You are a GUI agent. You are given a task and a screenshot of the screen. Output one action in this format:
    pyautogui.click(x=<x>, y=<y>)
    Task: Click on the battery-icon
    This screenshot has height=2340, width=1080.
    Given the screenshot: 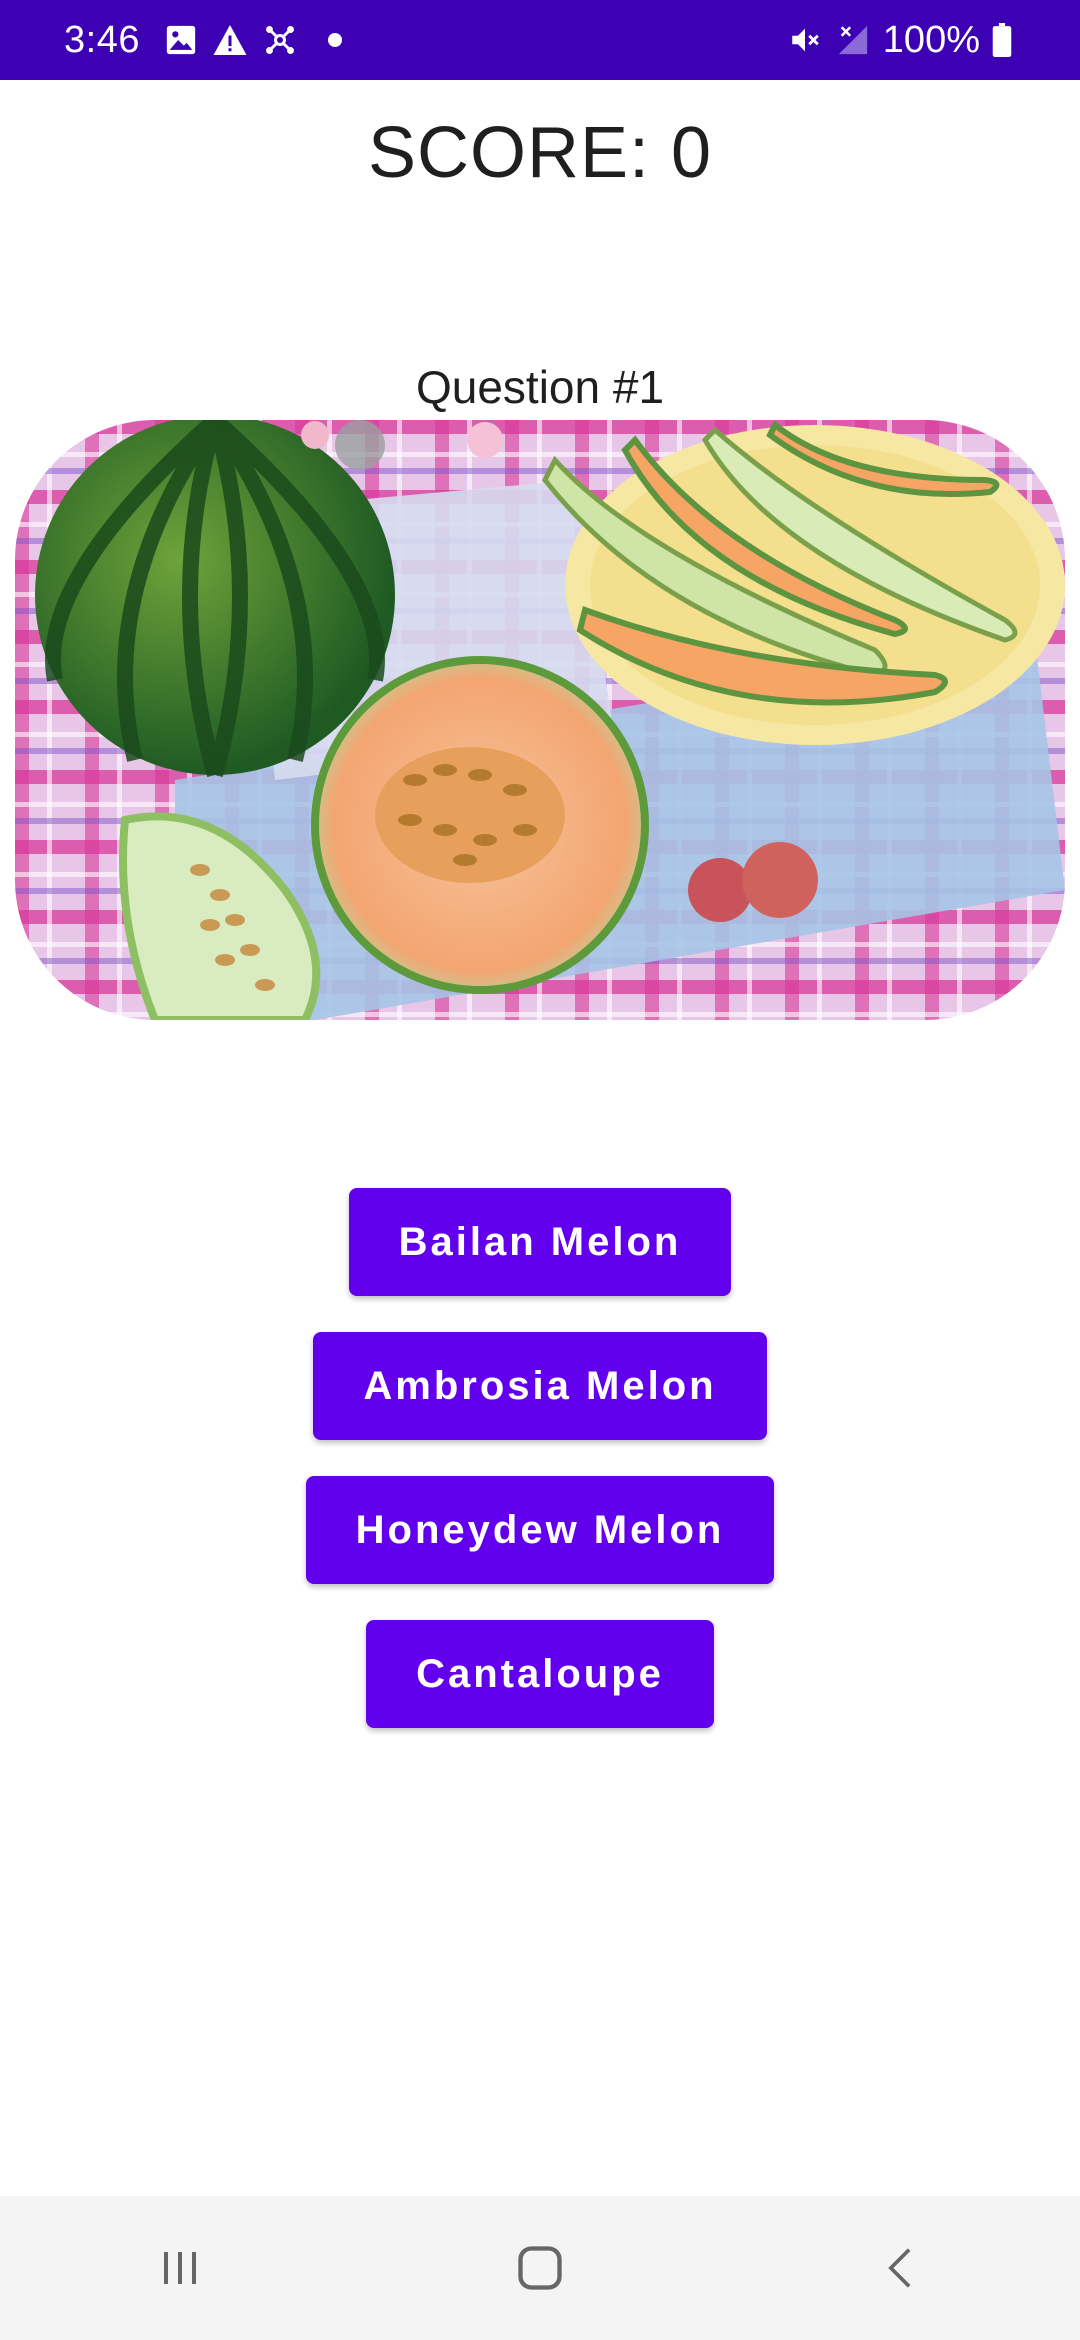 What is the action you would take?
    pyautogui.click(x=1002, y=40)
    